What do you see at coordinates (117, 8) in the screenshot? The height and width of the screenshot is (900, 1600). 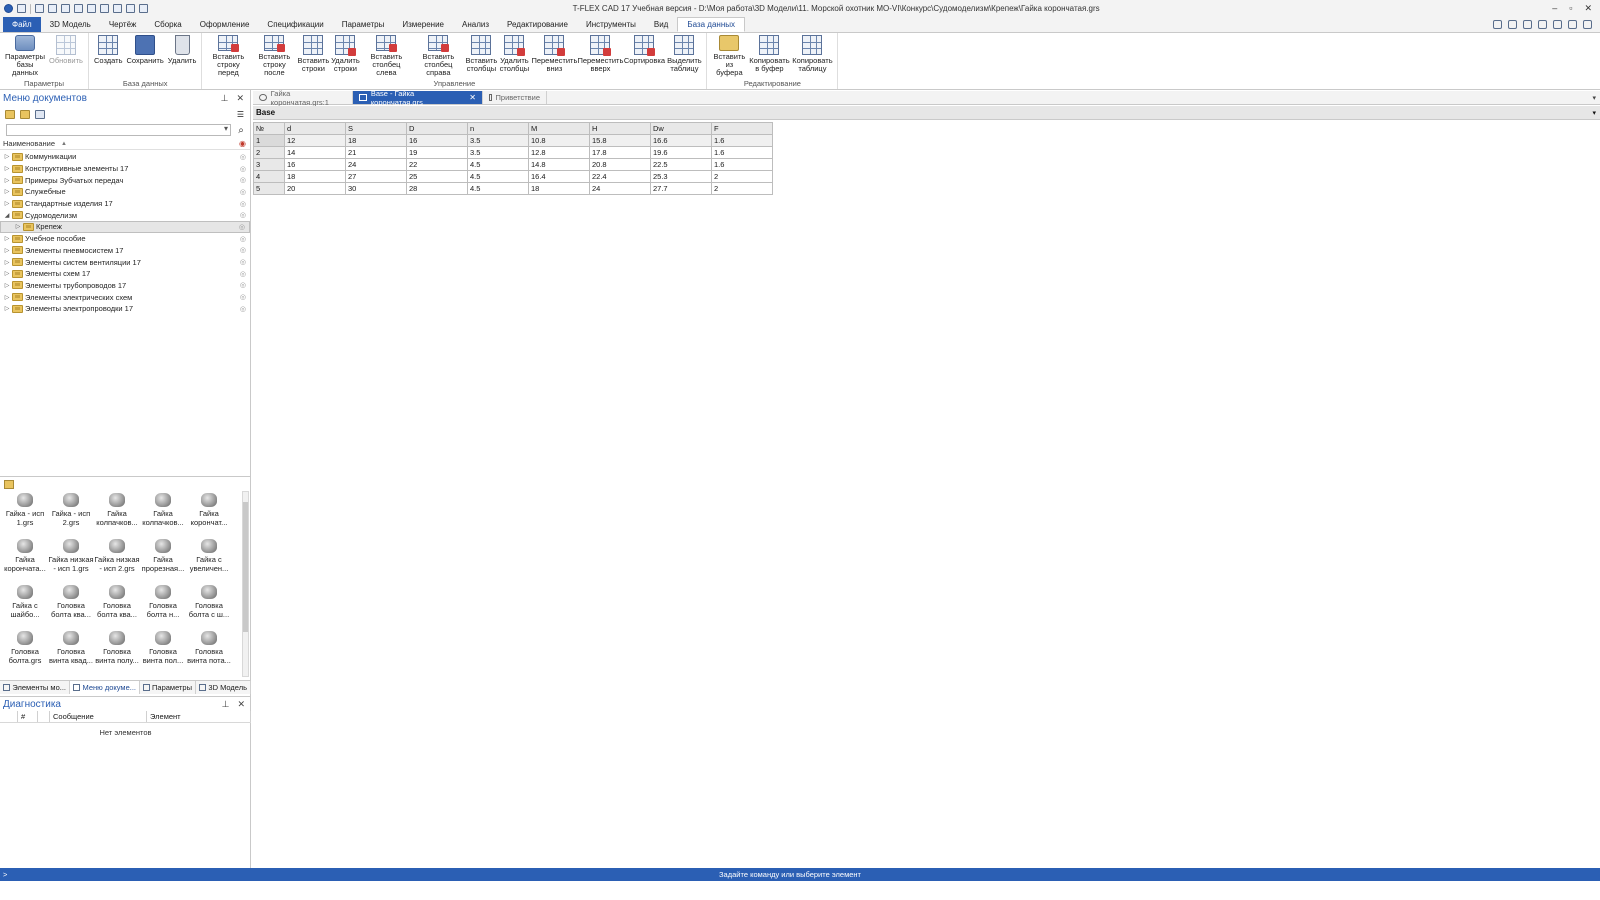 I see `undo-icon` at bounding box center [117, 8].